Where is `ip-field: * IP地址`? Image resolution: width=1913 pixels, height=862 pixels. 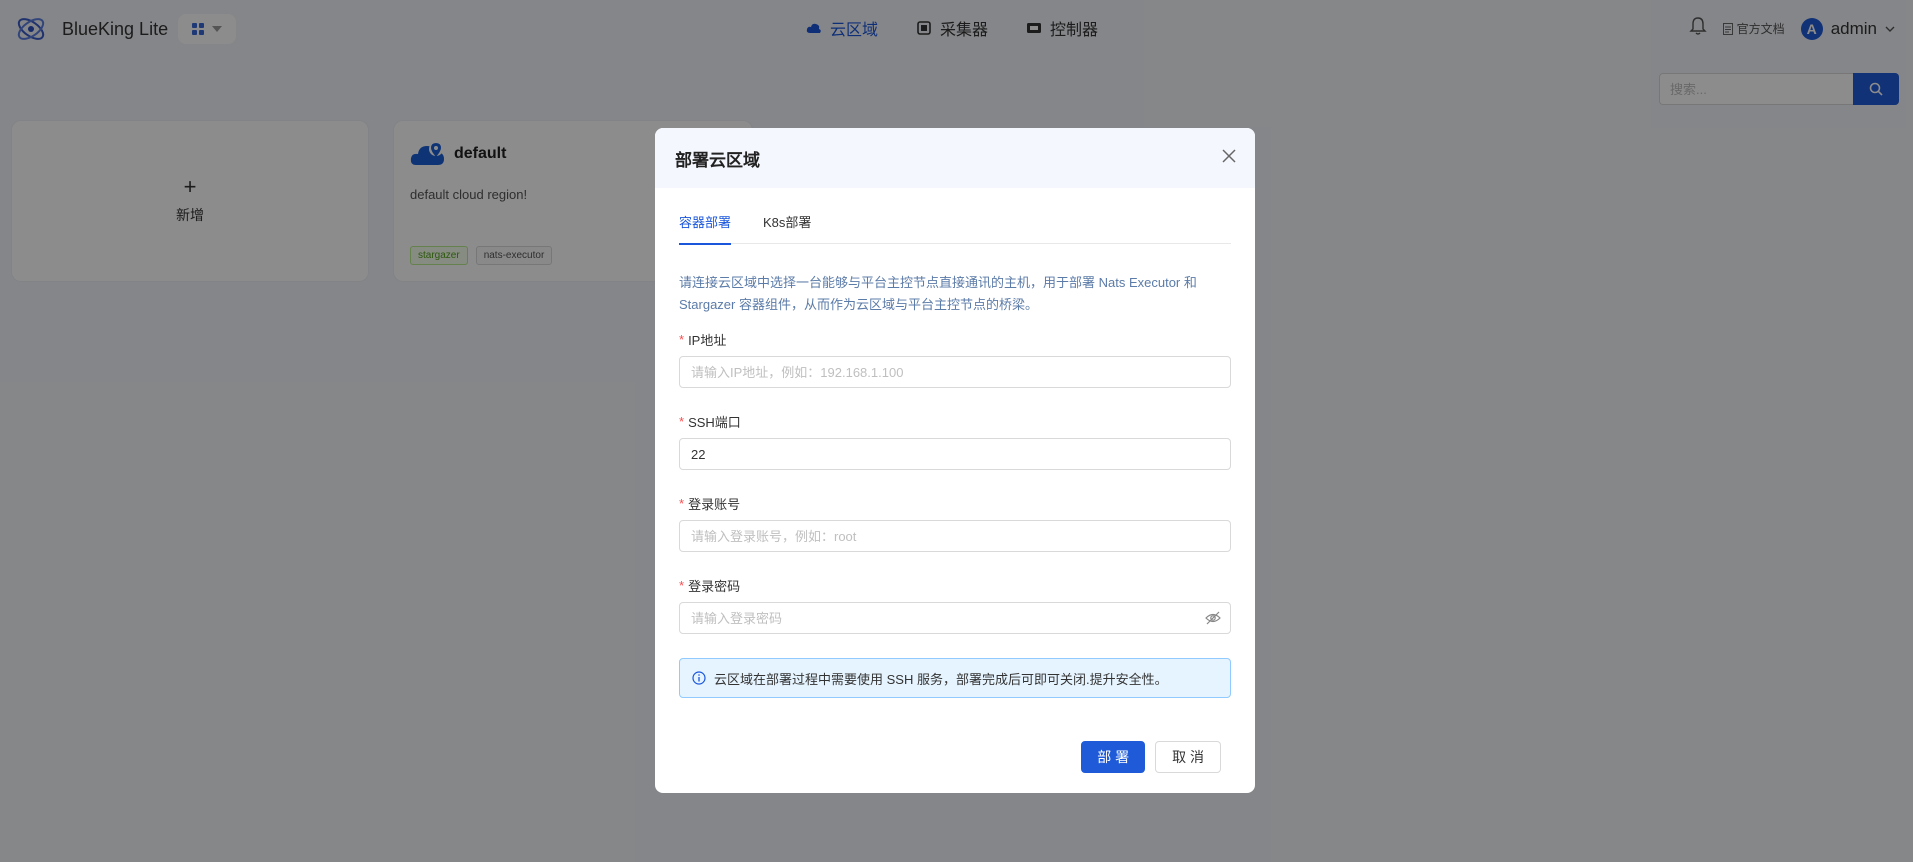 ip-field: * IP地址 is located at coordinates (955, 359).